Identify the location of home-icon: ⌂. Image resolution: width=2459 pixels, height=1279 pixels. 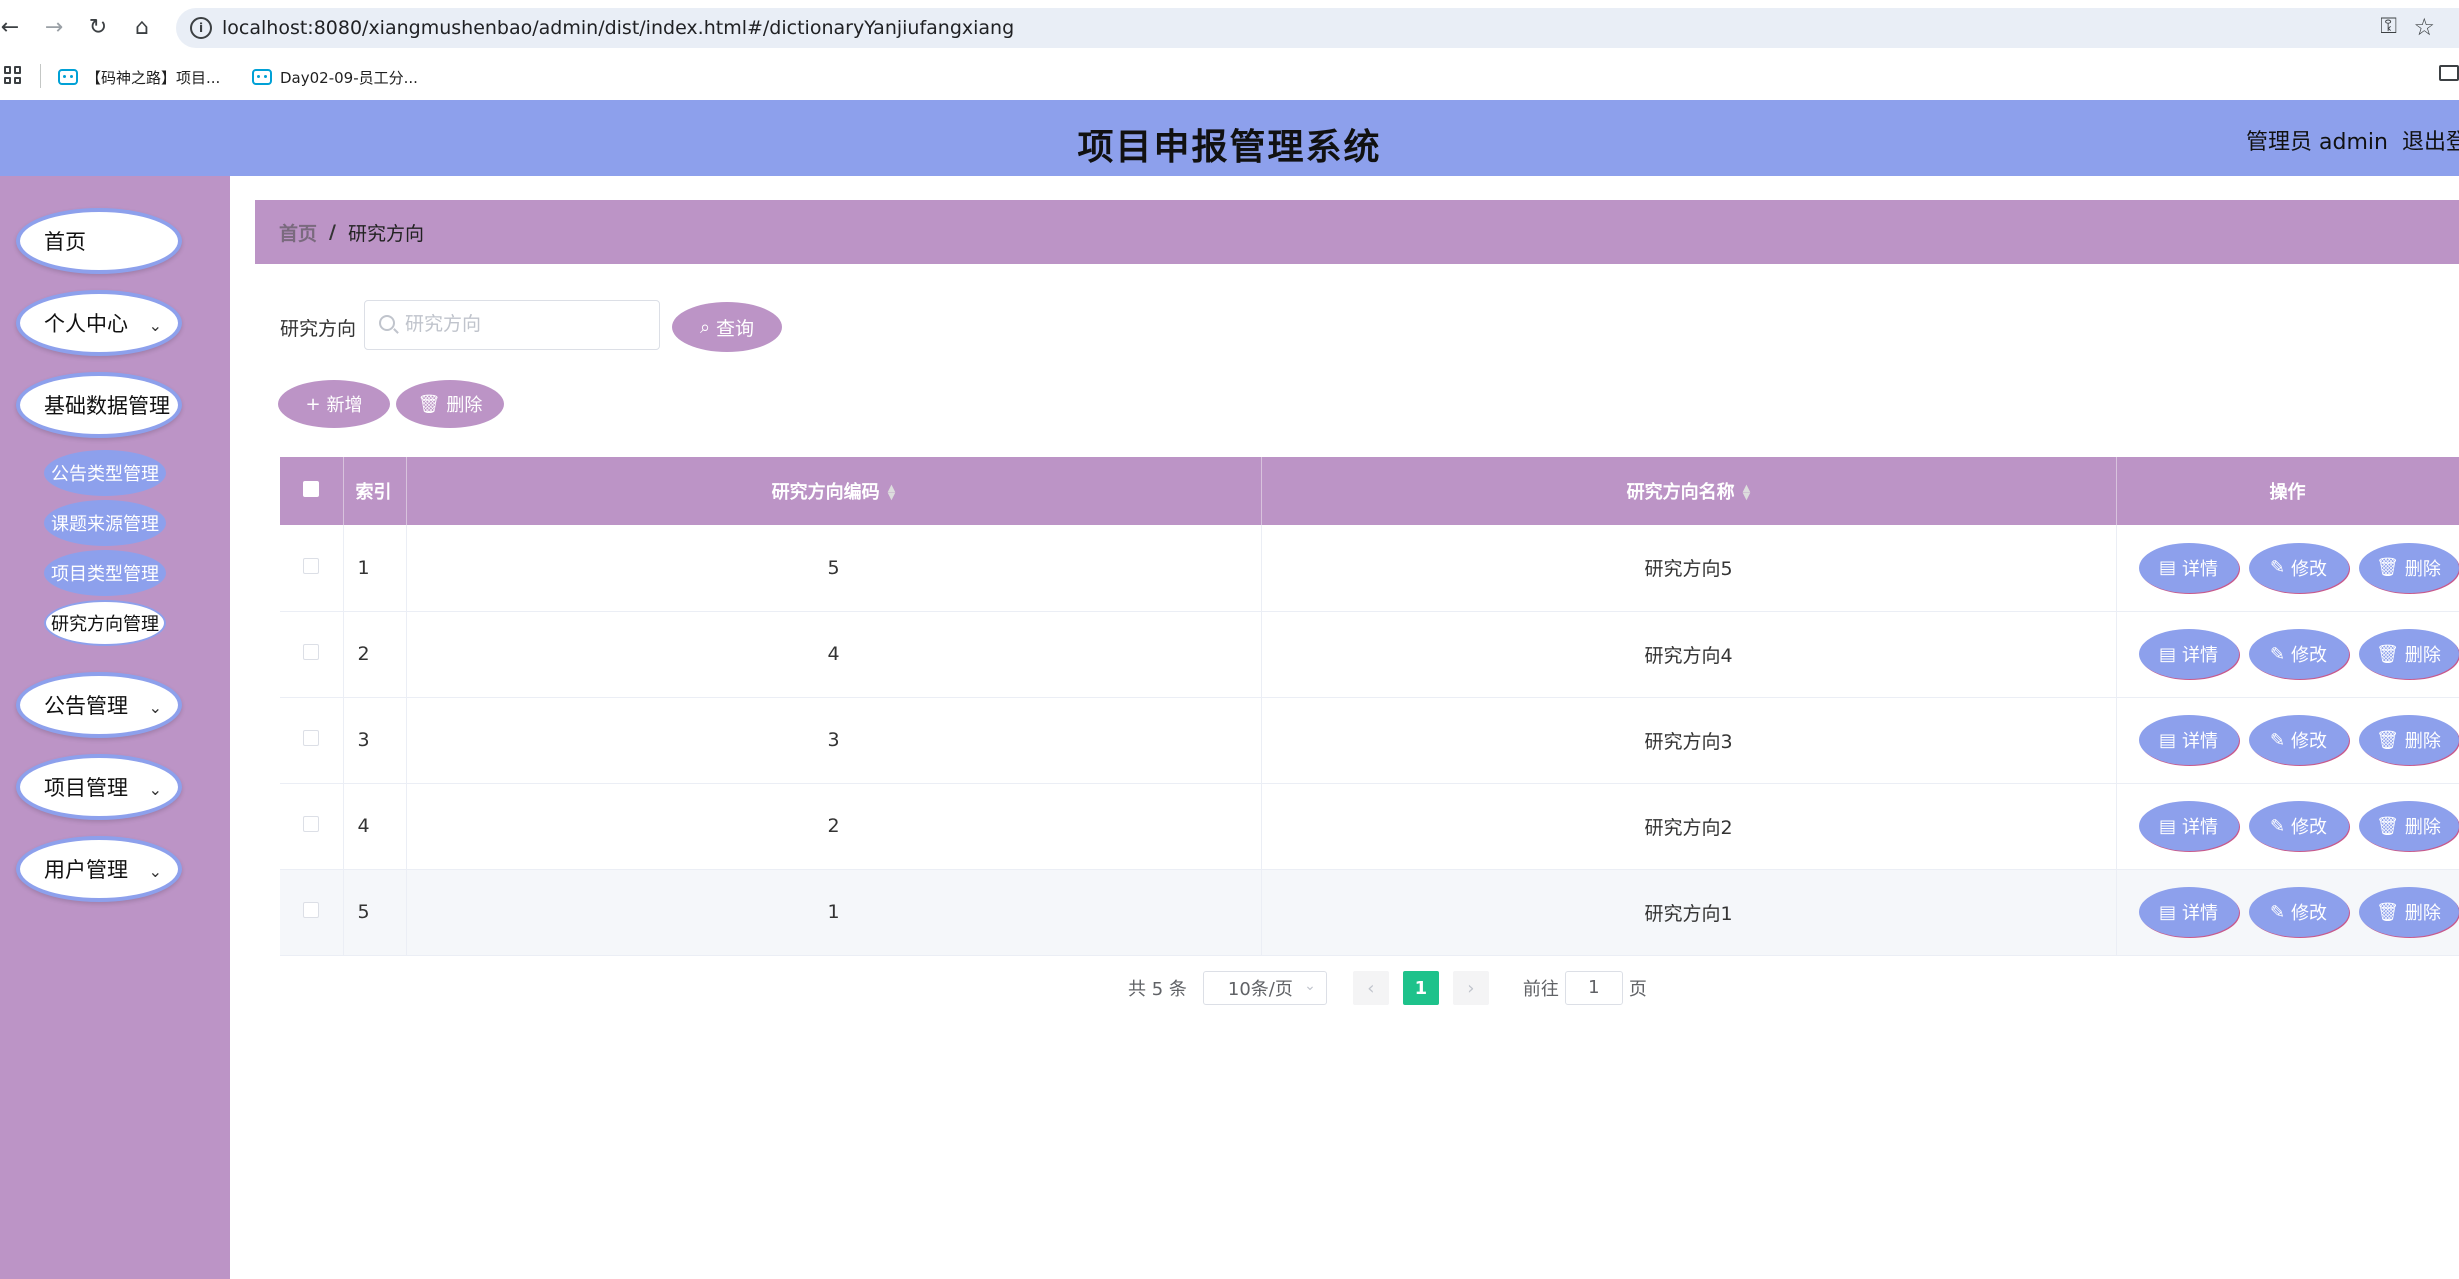
(142, 28).